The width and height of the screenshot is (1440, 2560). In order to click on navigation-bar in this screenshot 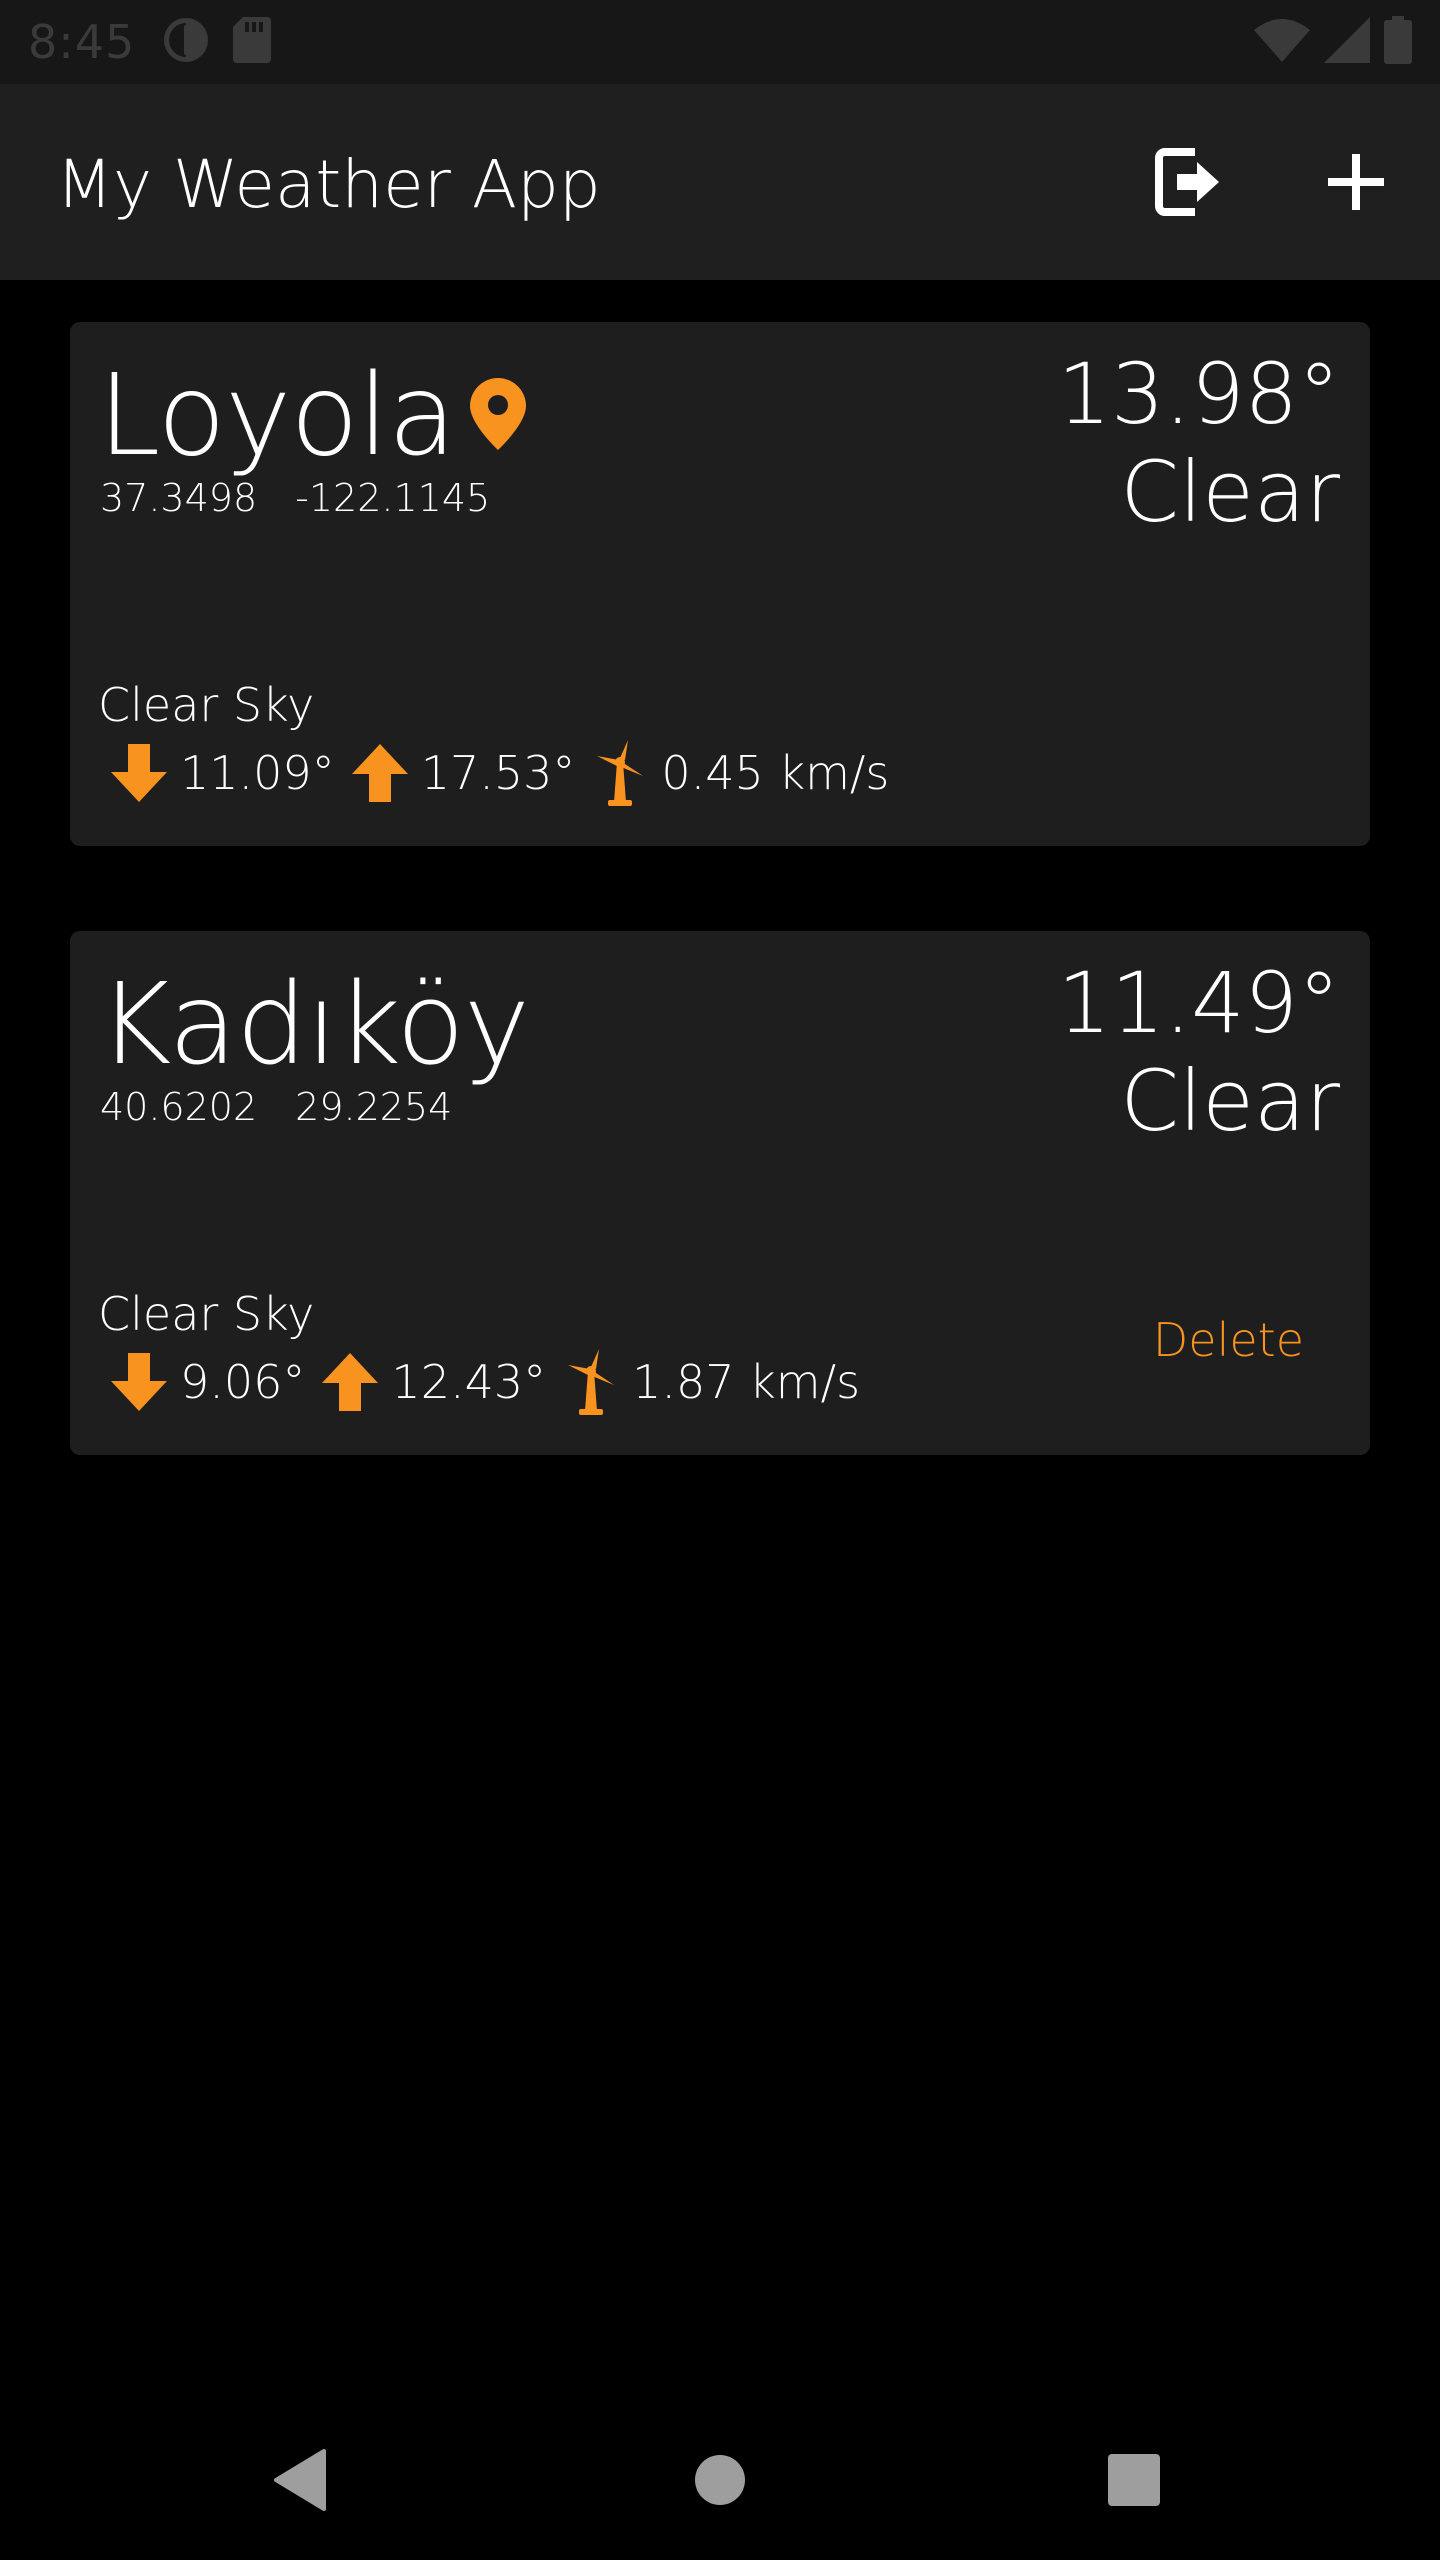, I will do `click(720, 2477)`.